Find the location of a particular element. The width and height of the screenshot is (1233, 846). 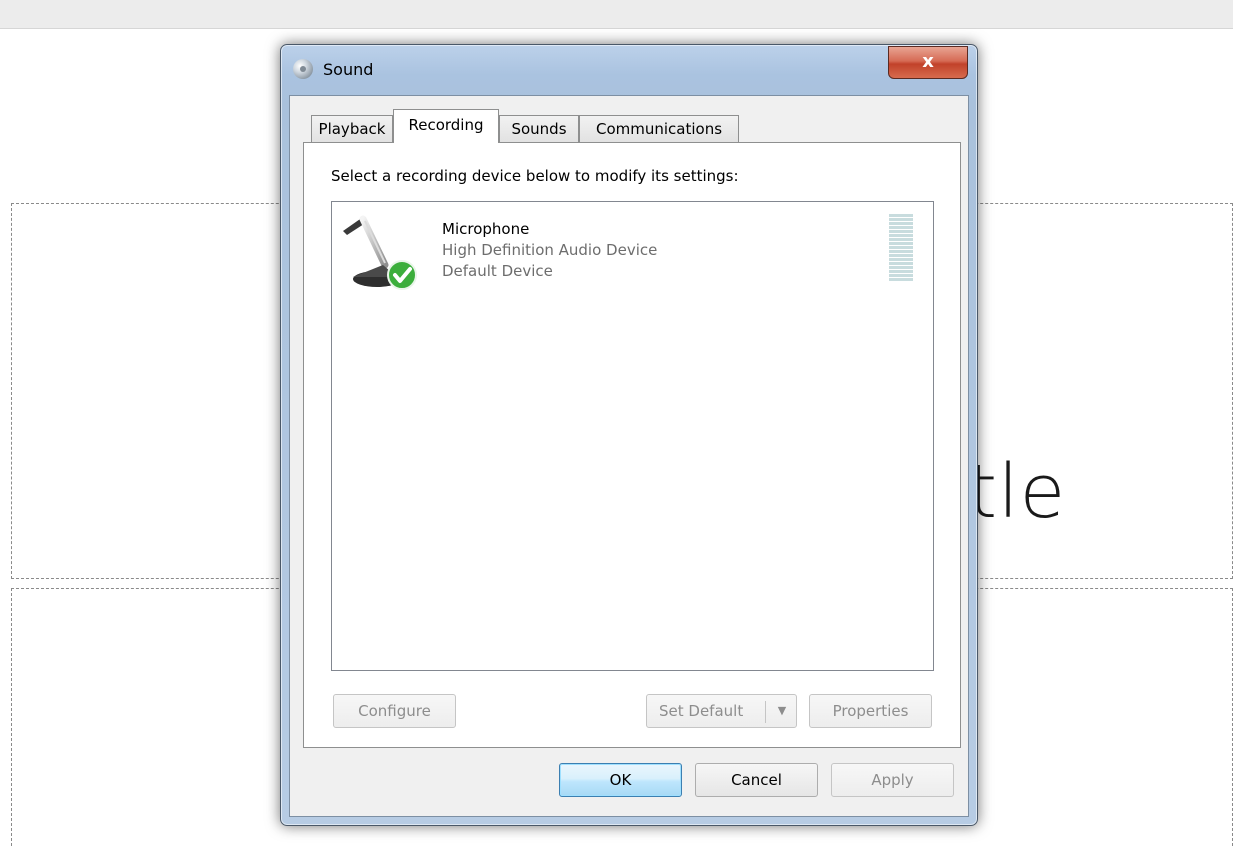

device-status: Default Device is located at coordinates (497, 271).